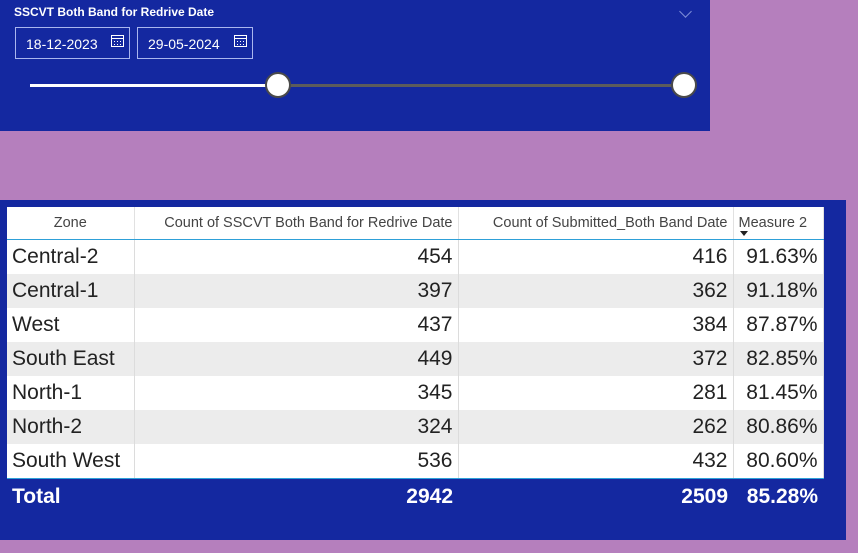 The width and height of the screenshot is (858, 553). I want to click on start-date-input: 18-12-2023, so click(72, 43).